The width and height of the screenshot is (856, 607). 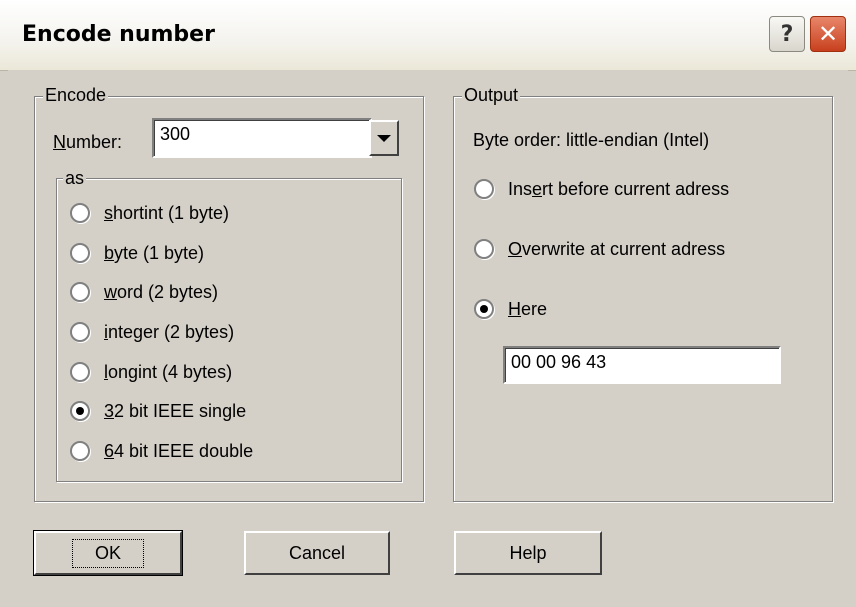 I want to click on radio-mnemonic: H, so click(x=514, y=308).